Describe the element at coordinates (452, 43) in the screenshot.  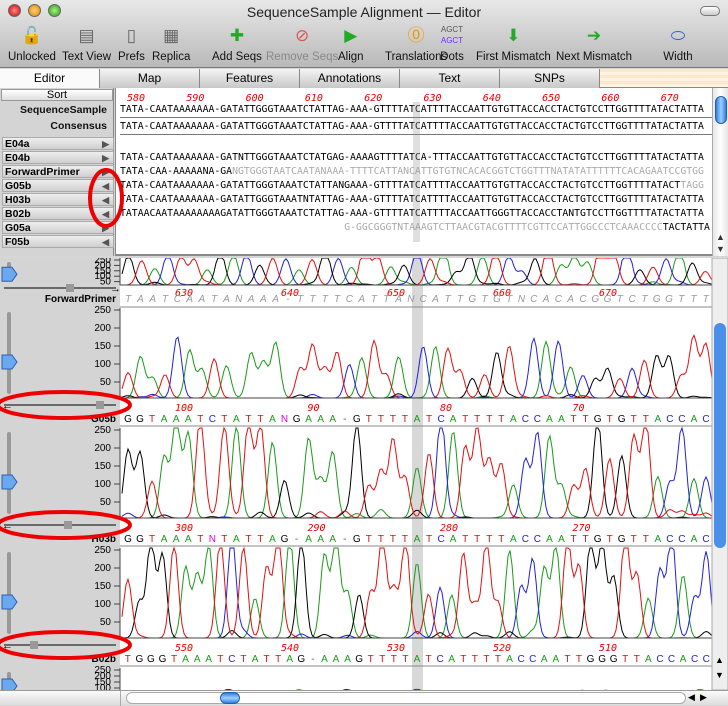
I see `dots-button: AGCTAGCTDots` at that location.